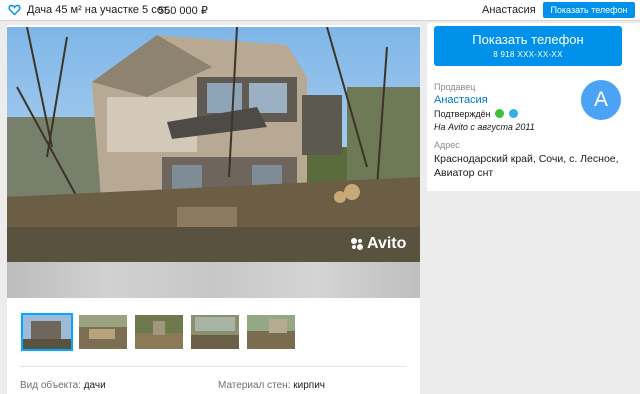 The width and height of the screenshot is (640, 394). Describe the element at coordinates (455, 87) in the screenshot. I see `seller-label: Продавец` at that location.